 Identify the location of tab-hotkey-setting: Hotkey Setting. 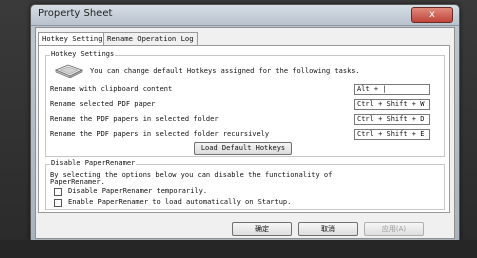
(72, 39).